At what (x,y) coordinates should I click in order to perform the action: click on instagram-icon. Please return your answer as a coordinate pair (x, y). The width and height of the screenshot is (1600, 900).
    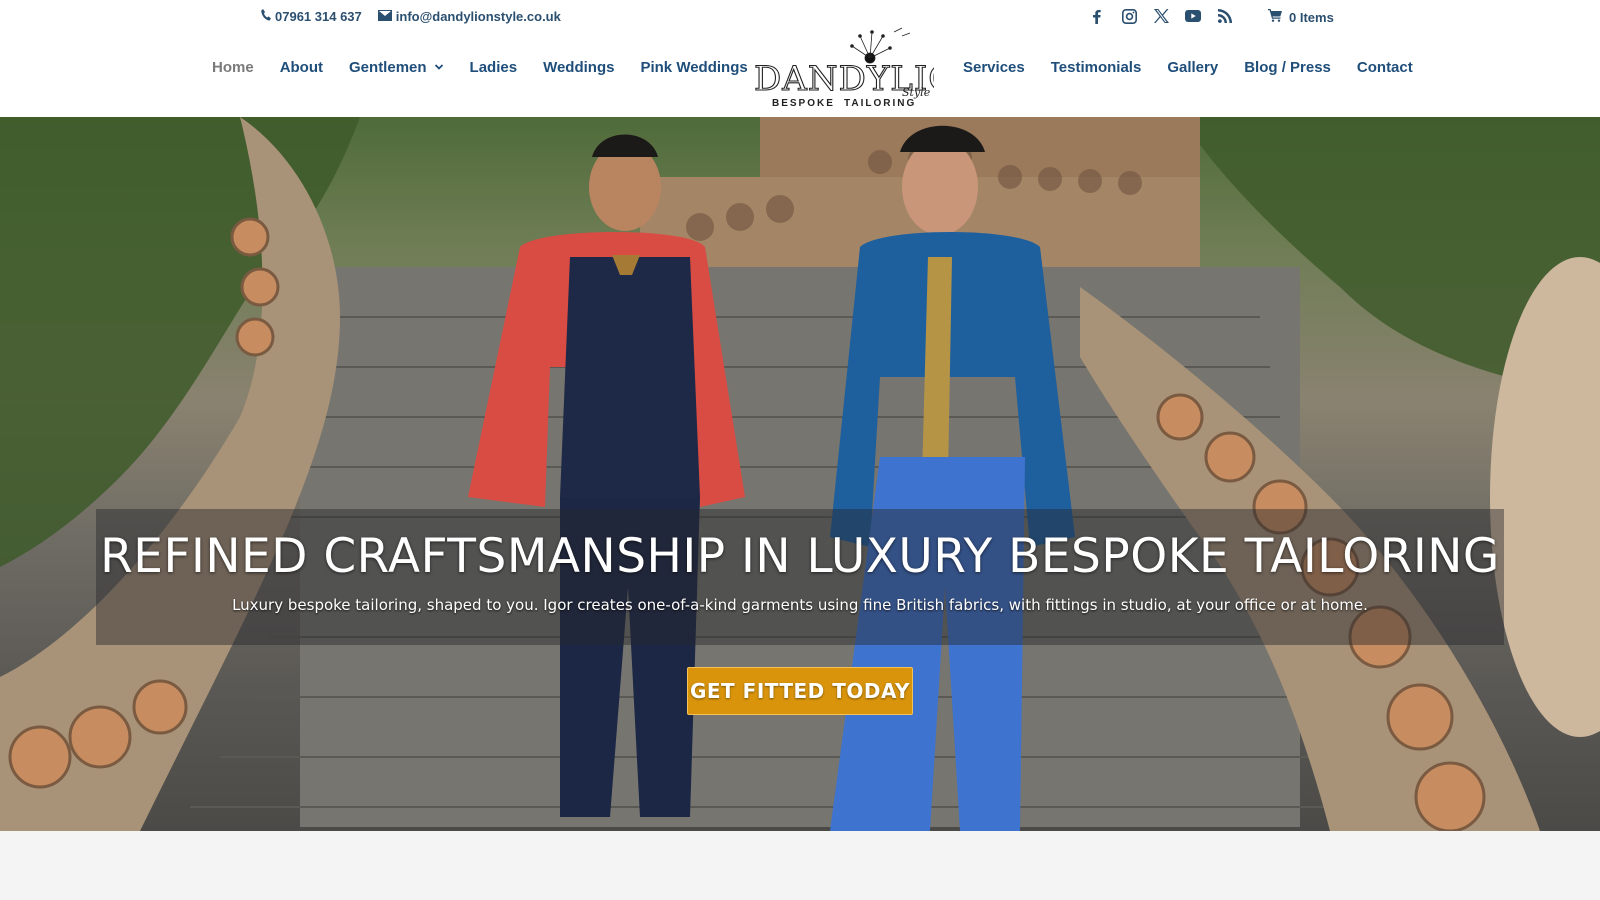
    Looking at the image, I should click on (1129, 16).